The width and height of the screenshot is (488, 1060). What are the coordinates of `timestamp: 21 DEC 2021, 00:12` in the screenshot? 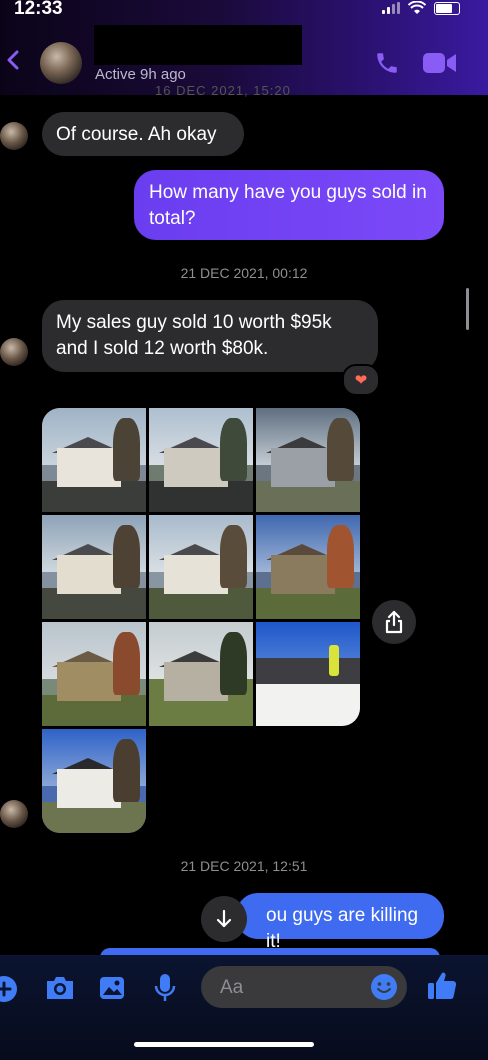 It's located at (244, 273).